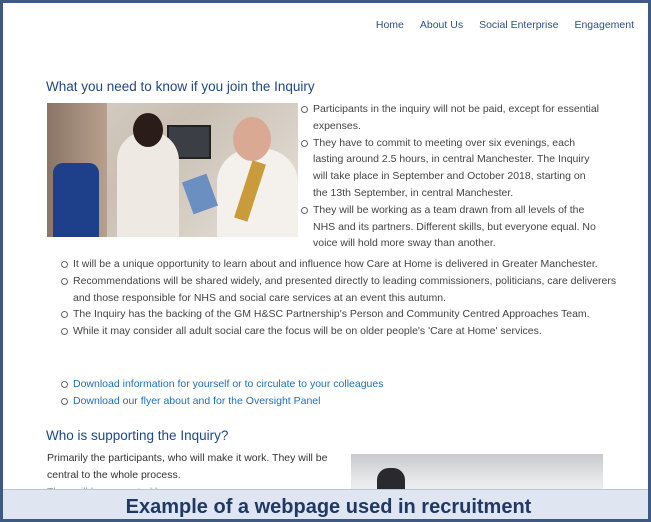 Image resolution: width=651 pixels, height=522 pixels. What do you see at coordinates (325, 504) in the screenshot?
I see `caption-banner: Example of a webpage used in recruitment` at bounding box center [325, 504].